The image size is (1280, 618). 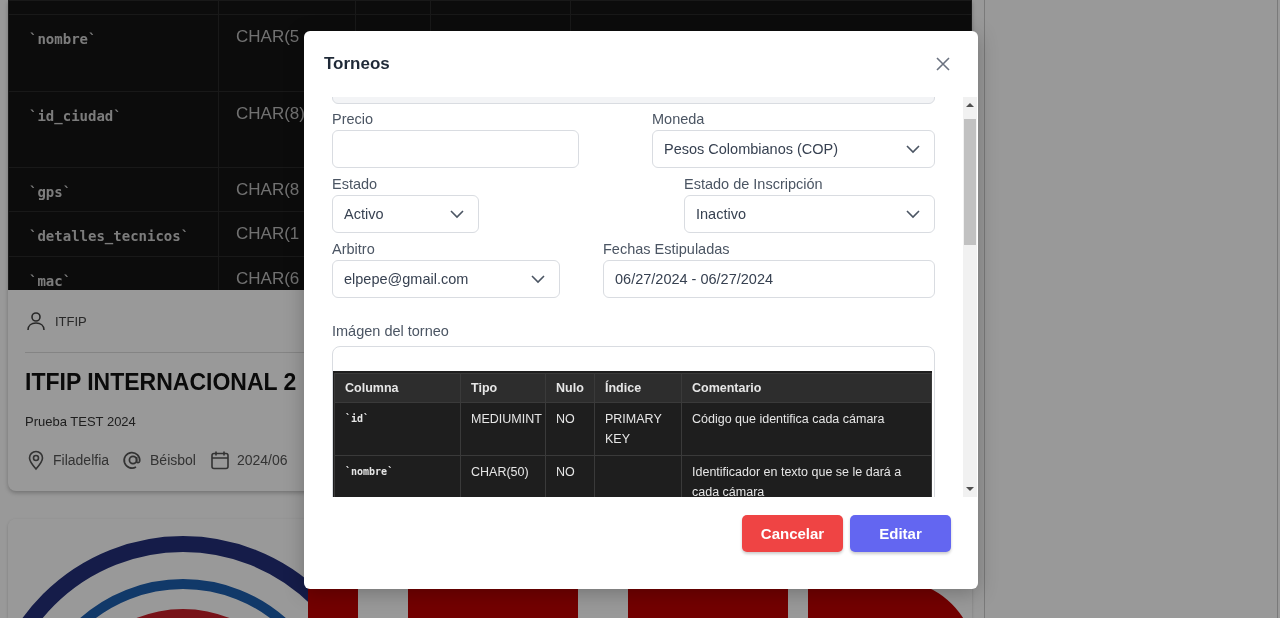 What do you see at coordinates (446, 279) in the screenshot?
I see `select-field: elpepe@gmail.com` at bounding box center [446, 279].